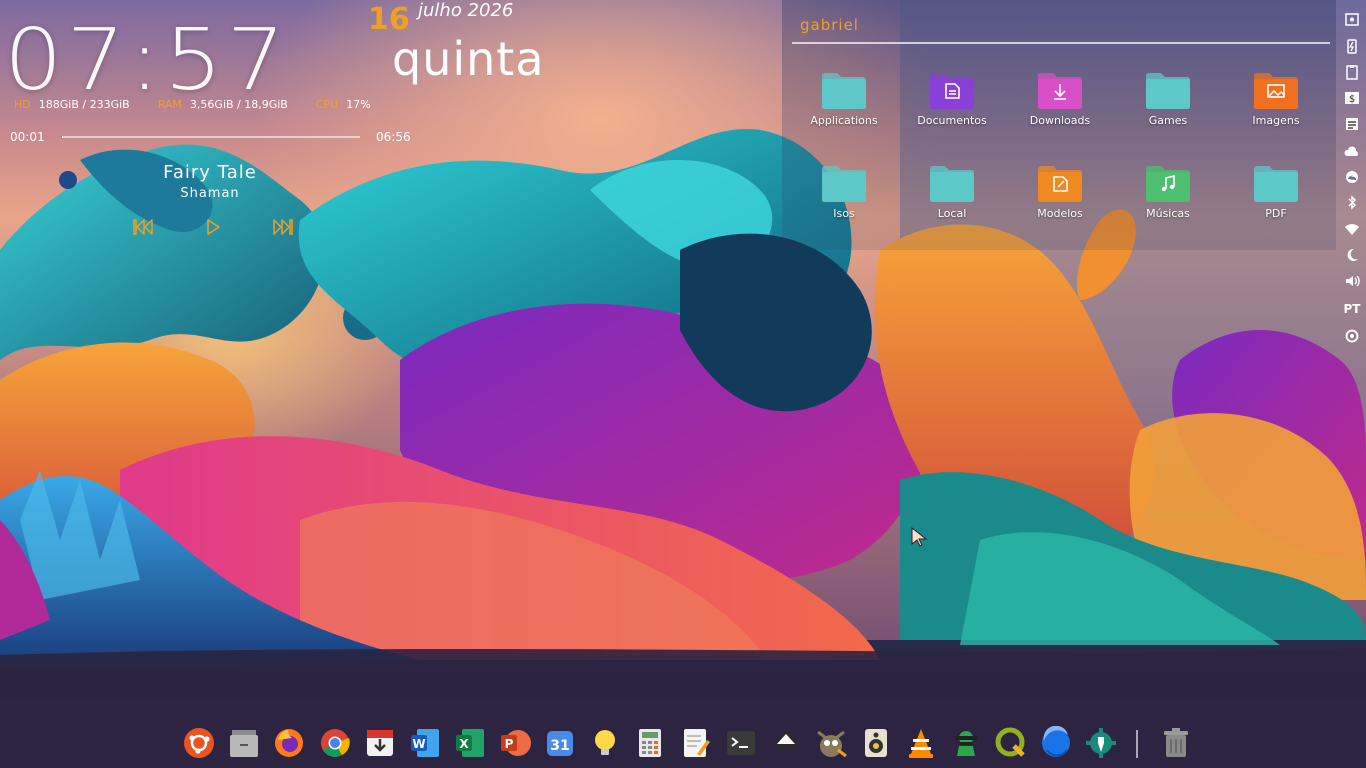 The height and width of the screenshot is (768, 1366). I want to click on dock-excel-launcher: X, so click(470, 743).